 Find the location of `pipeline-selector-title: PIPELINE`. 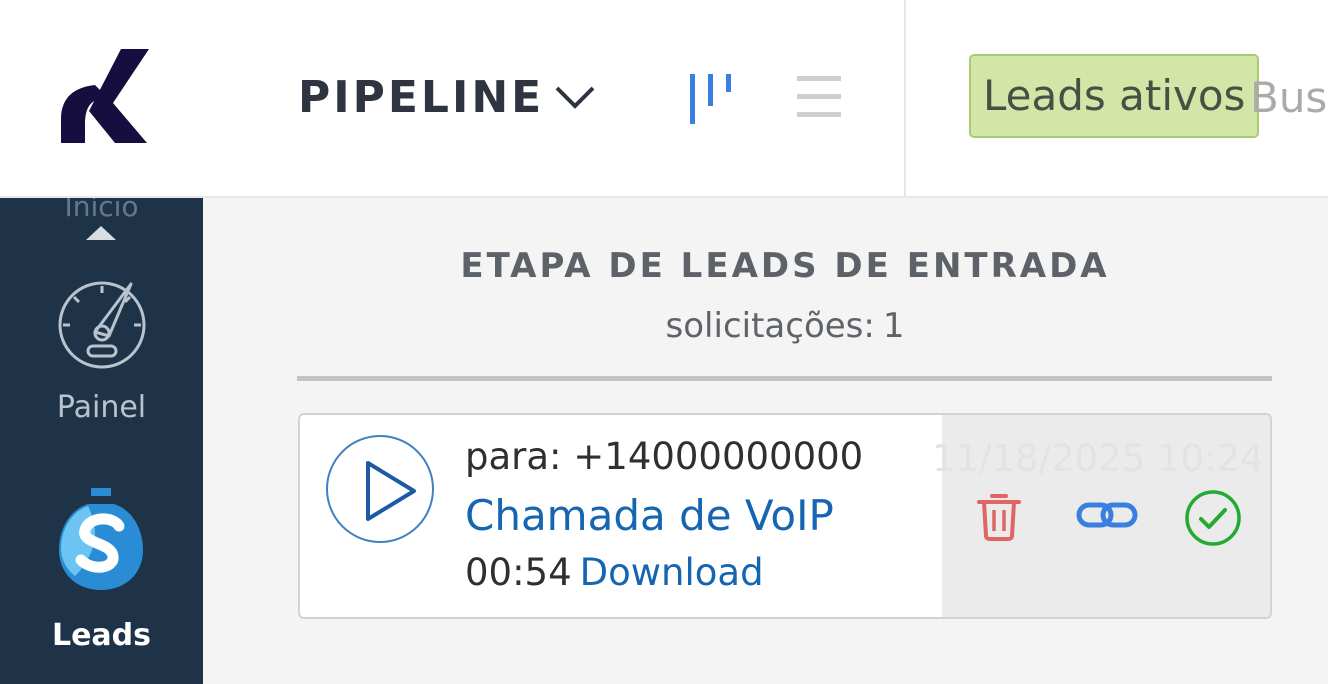

pipeline-selector-title: PIPELINE is located at coordinates (421, 97).